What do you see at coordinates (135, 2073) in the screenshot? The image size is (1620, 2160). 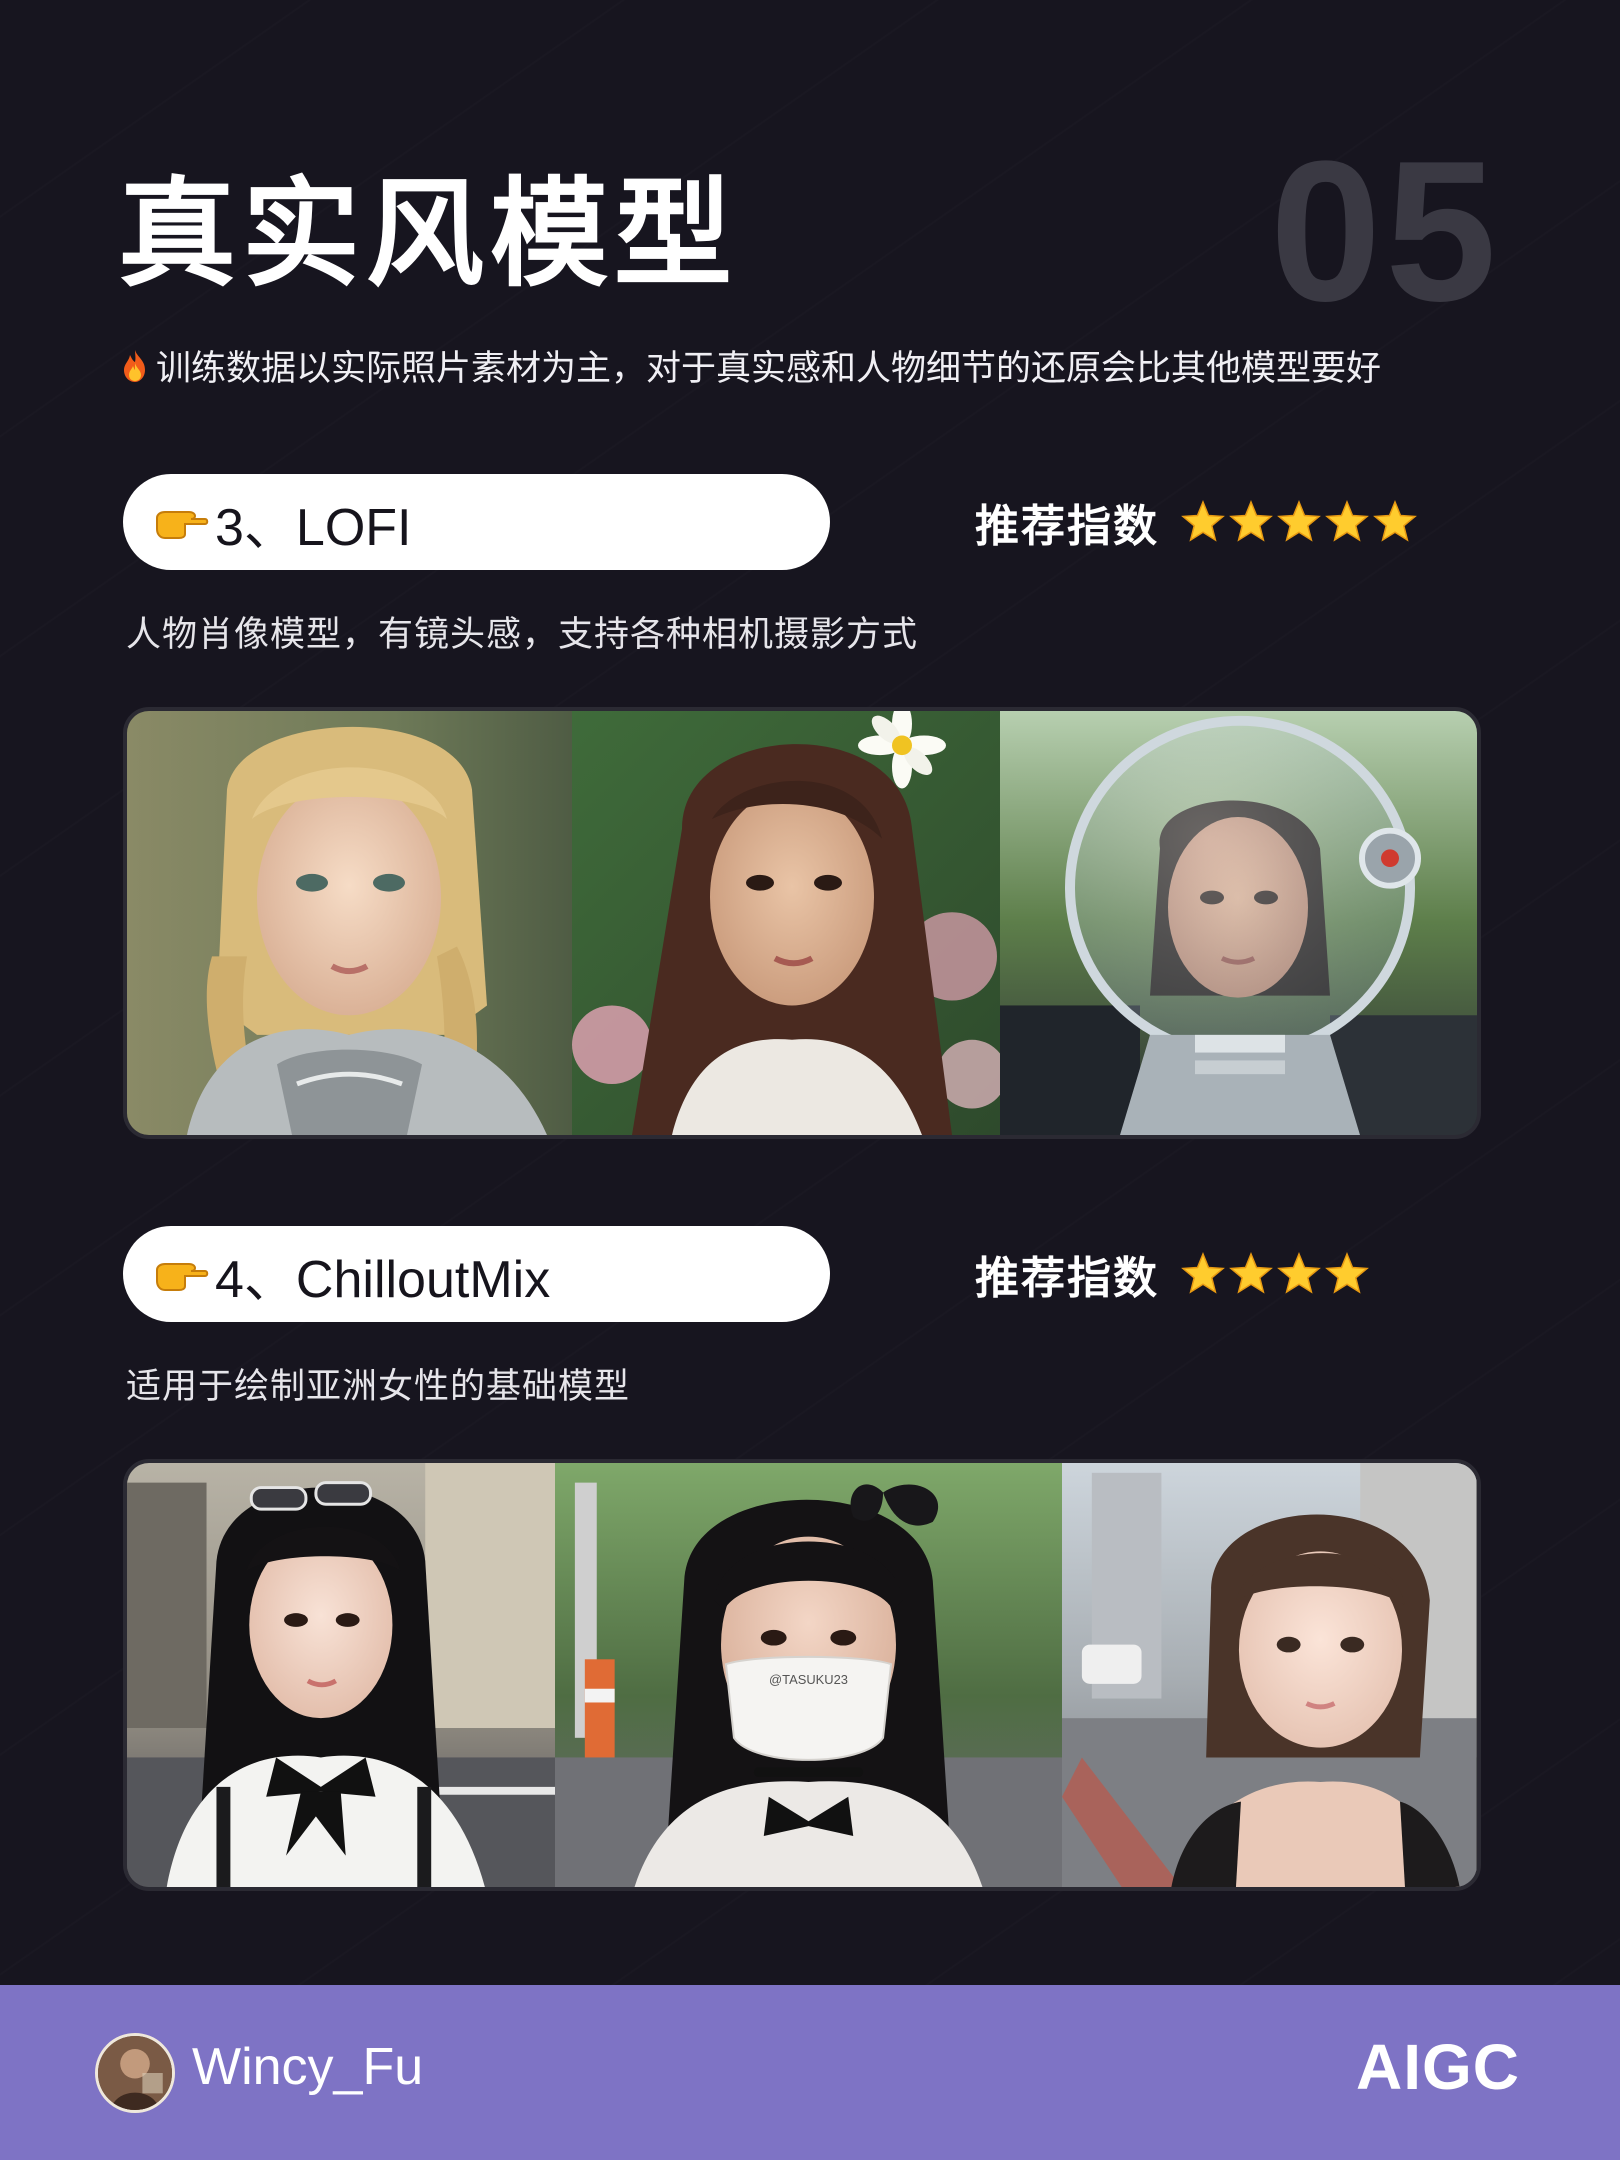 I see `avatar` at bounding box center [135, 2073].